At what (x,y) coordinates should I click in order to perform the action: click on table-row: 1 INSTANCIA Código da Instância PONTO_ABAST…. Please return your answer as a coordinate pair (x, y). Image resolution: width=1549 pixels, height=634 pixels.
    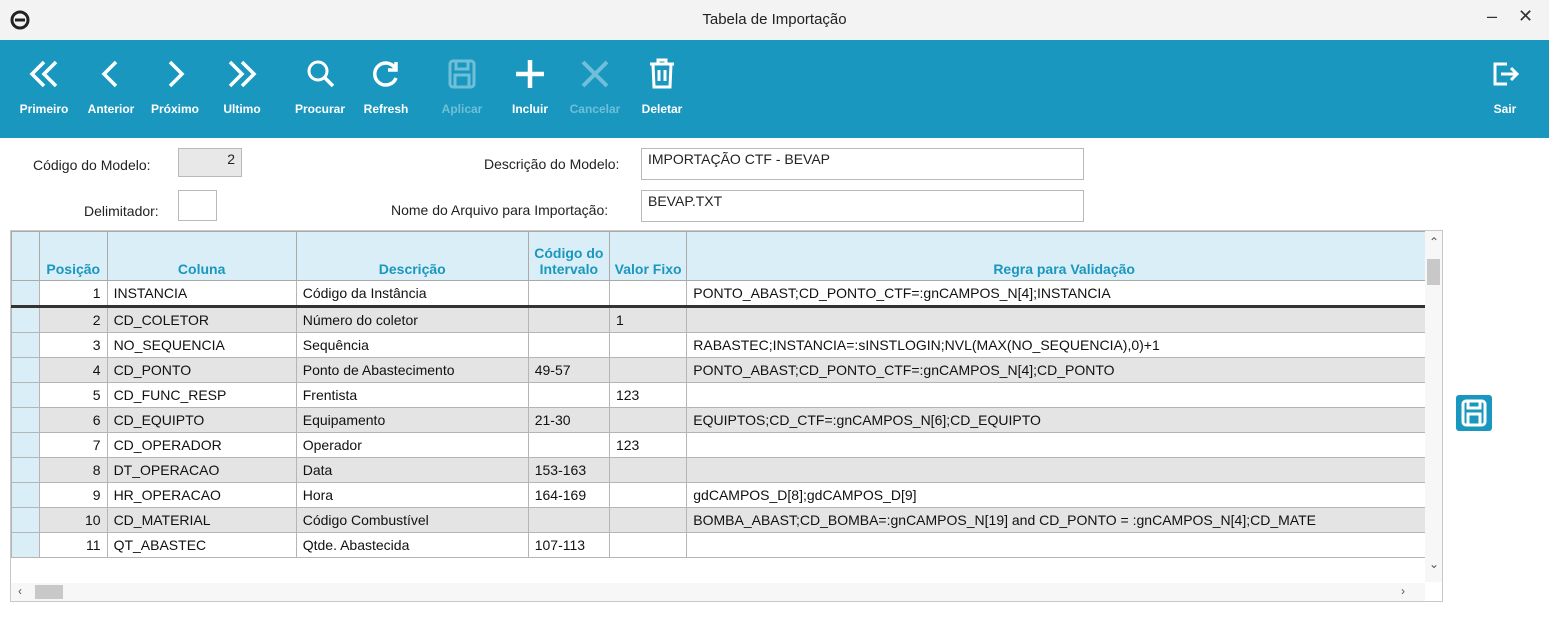
    Looking at the image, I should click on (726, 294).